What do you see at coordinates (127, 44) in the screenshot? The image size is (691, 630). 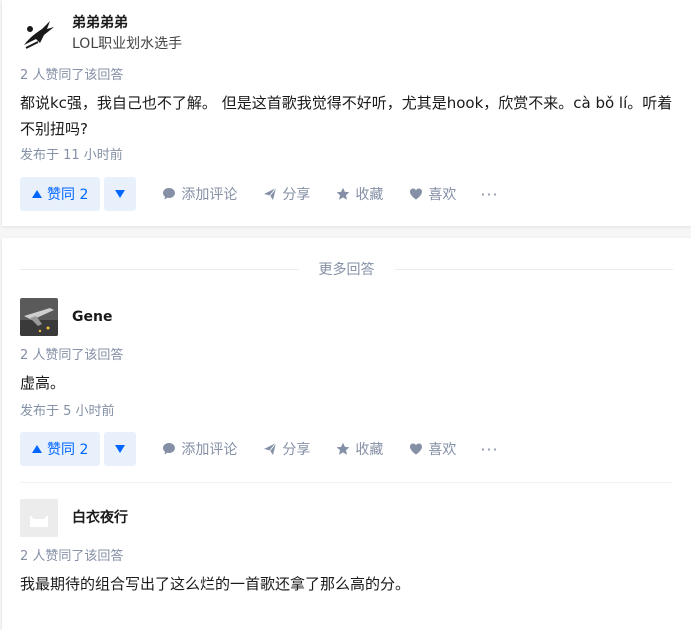 I see `author-headline: LOL职业划水选手` at bounding box center [127, 44].